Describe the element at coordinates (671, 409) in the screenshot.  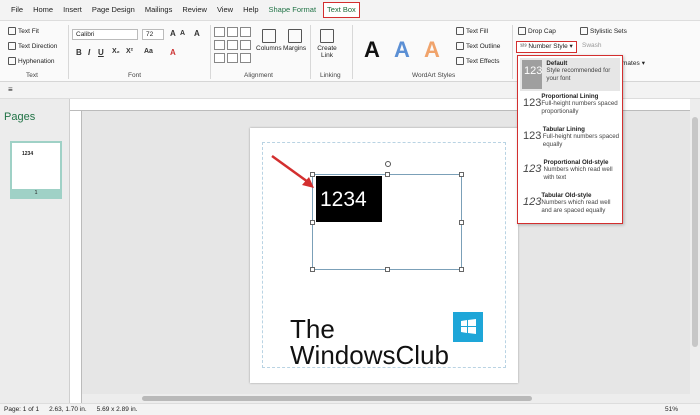
I see `zoom-level: 51%` at that location.